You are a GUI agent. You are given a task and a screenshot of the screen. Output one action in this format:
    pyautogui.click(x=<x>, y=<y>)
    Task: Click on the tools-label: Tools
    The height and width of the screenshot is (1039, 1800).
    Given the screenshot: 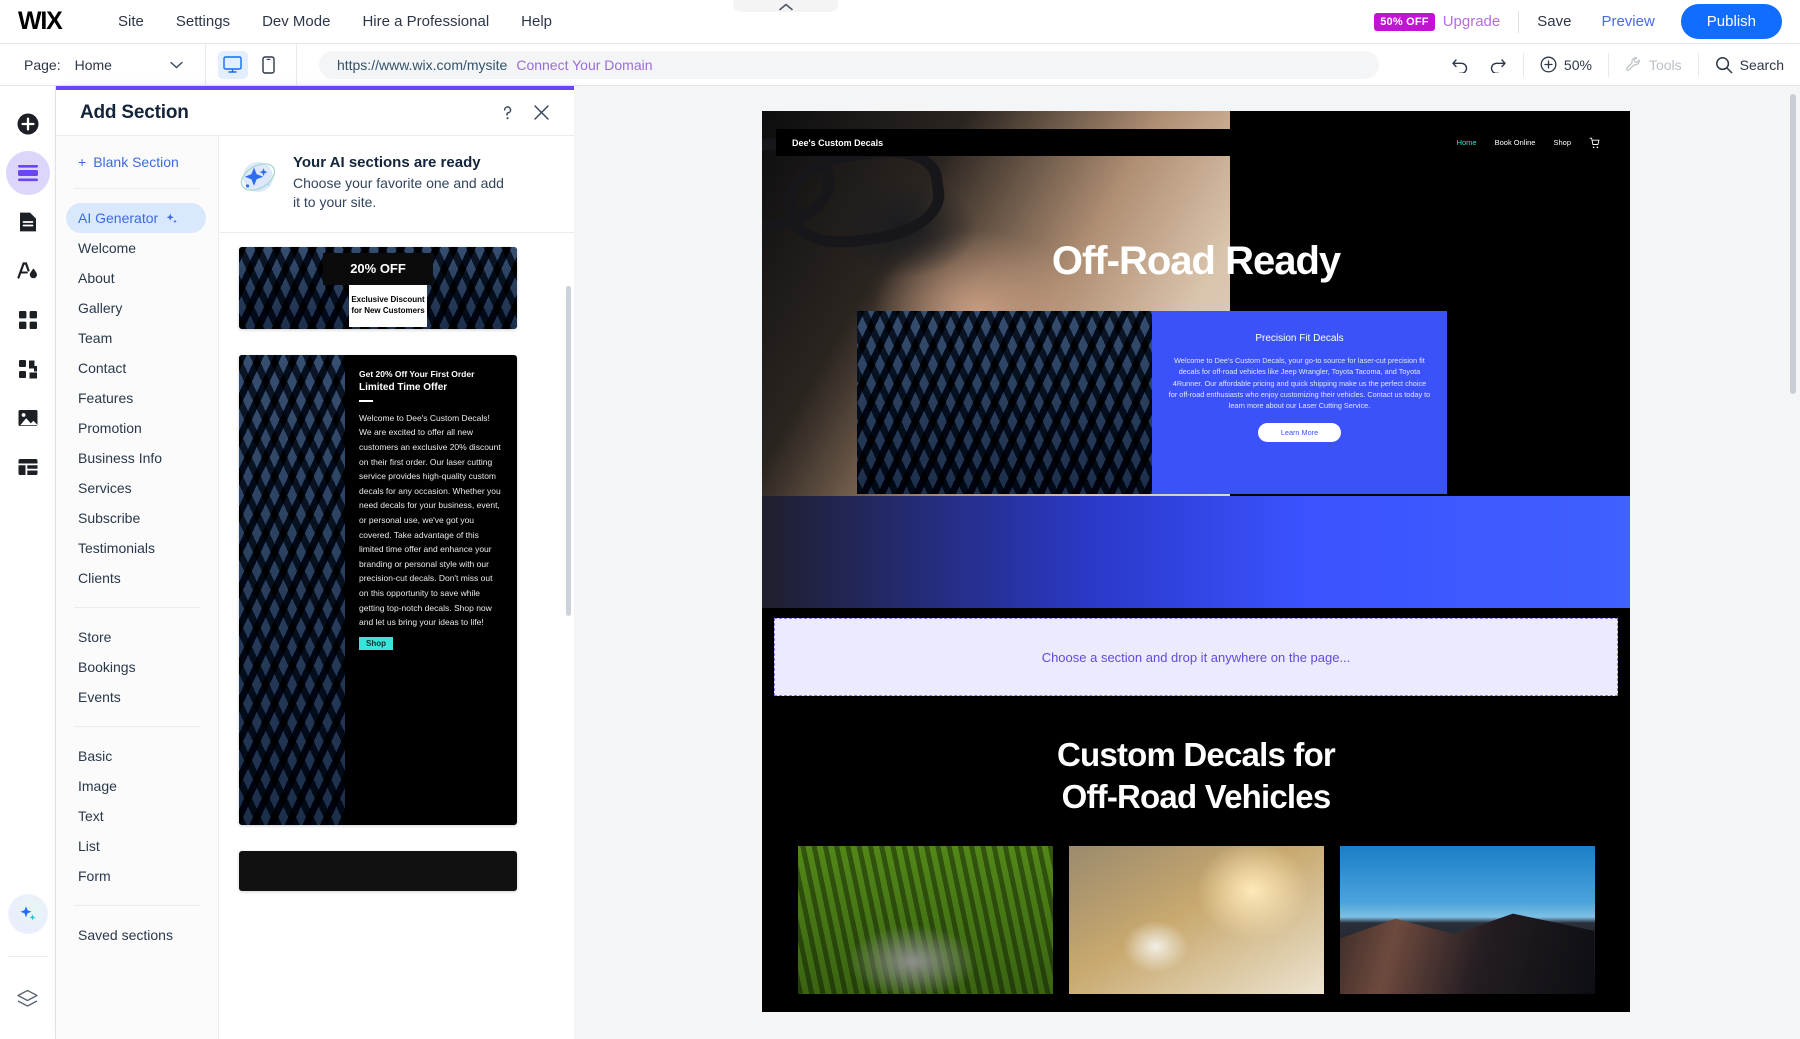 What is the action you would take?
    pyautogui.click(x=1665, y=64)
    